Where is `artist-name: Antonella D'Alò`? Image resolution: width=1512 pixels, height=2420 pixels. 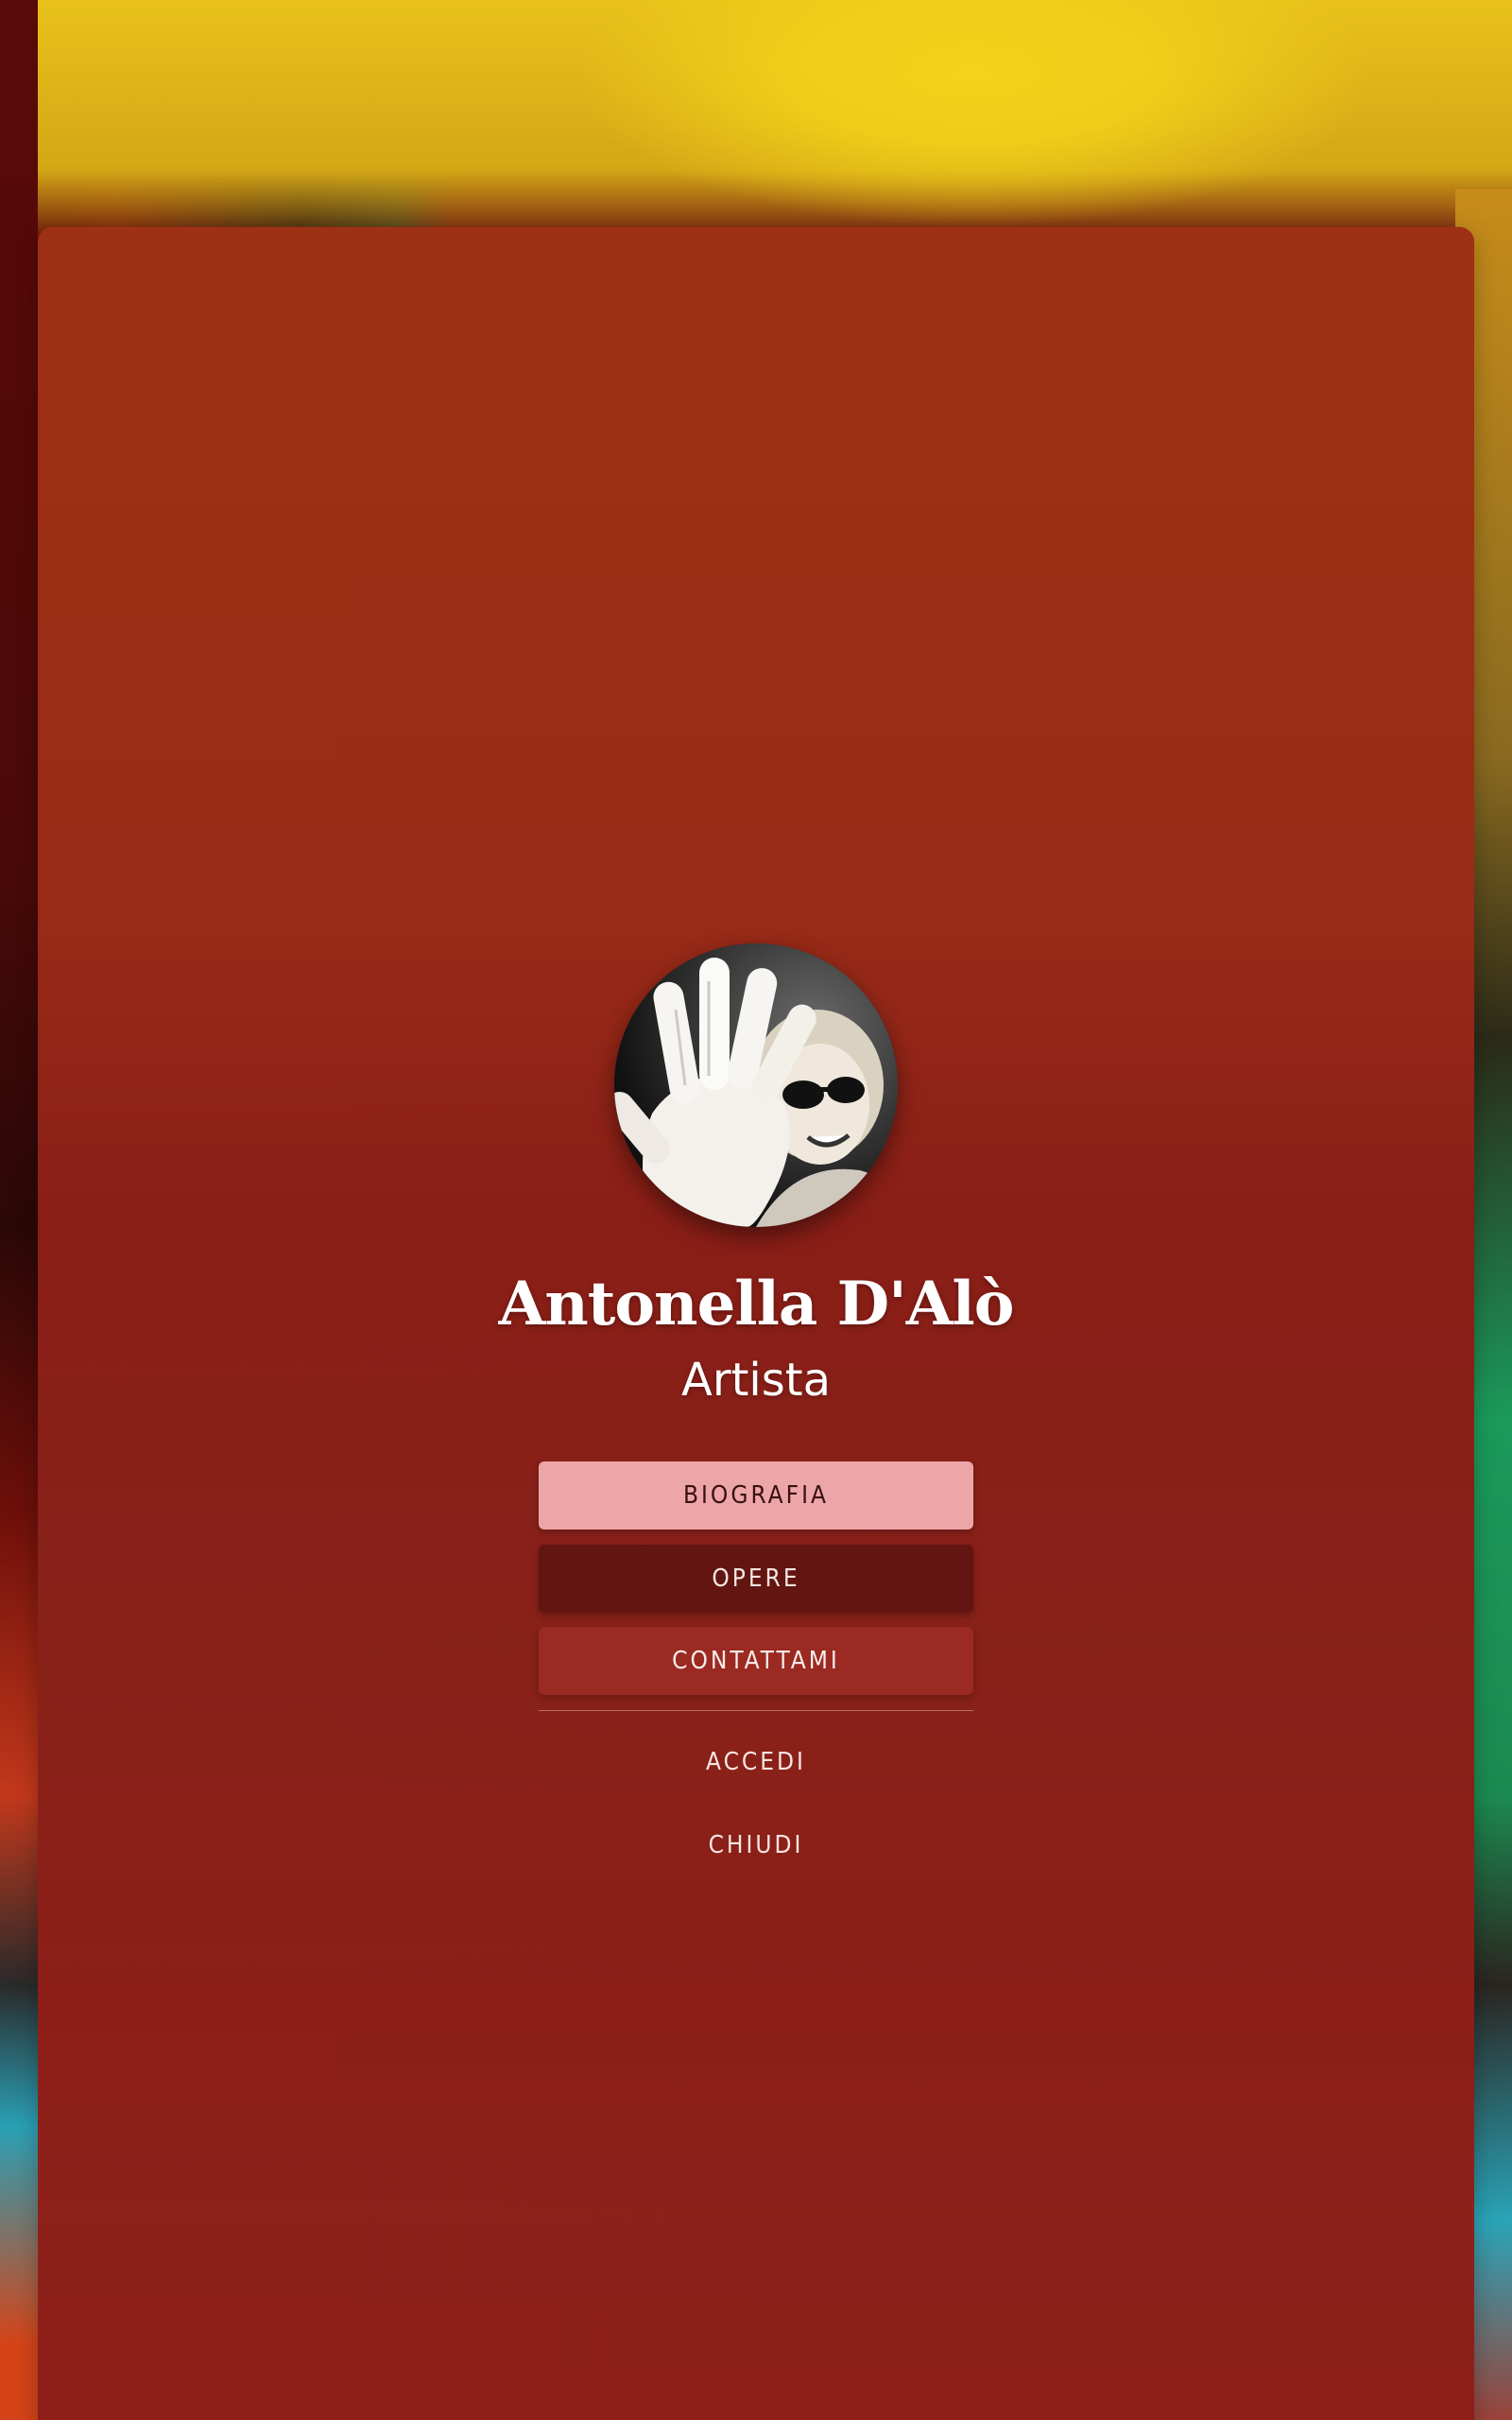 artist-name: Antonella D'Alò is located at coordinates (756, 1304).